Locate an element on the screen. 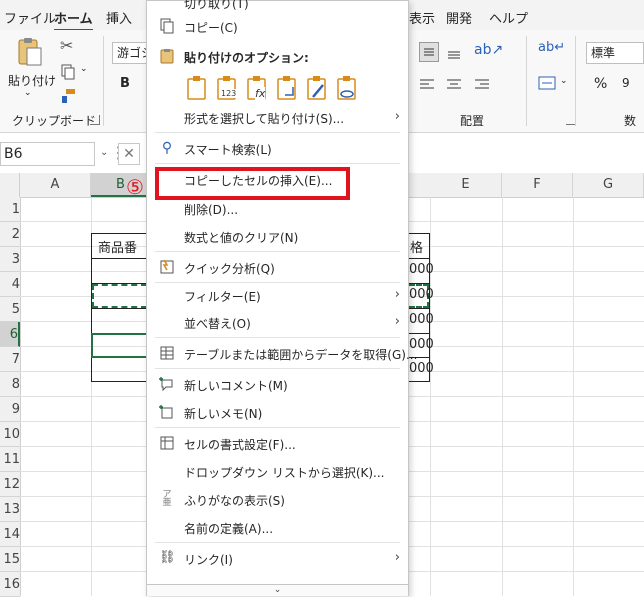  menu-item-smart-lookup: ⚲ スマート検索(L) is located at coordinates (277, 149).